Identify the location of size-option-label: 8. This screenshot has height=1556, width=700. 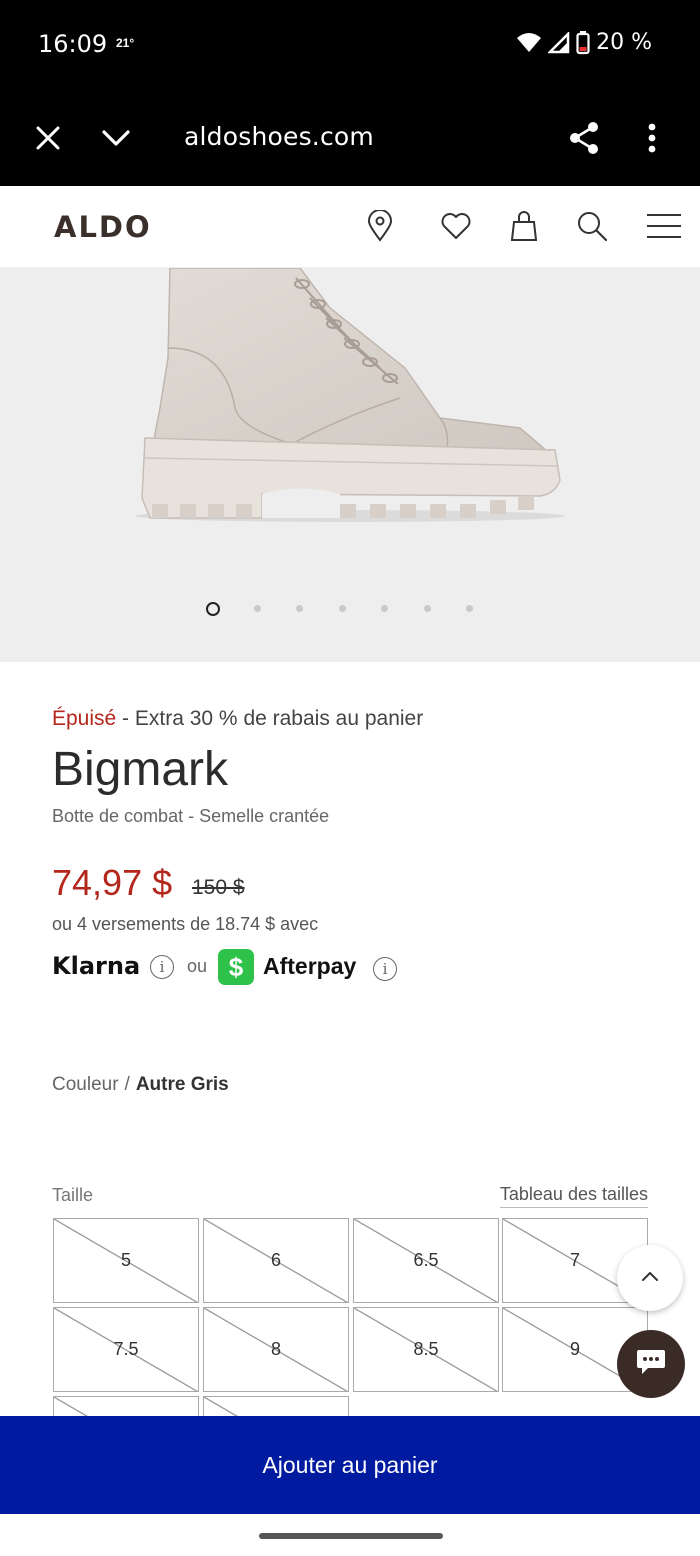
(275, 1349).